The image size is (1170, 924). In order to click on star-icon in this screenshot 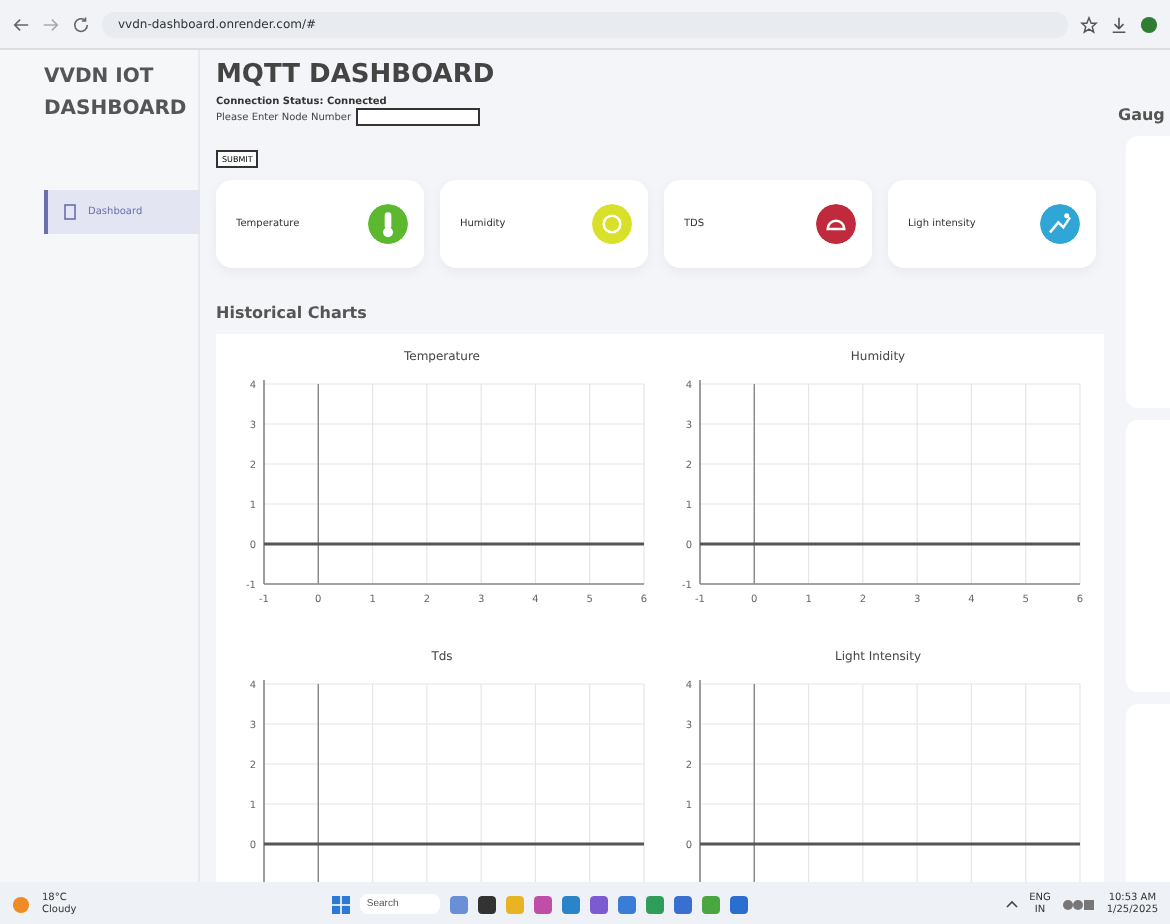, I will do `click(1089, 24)`.